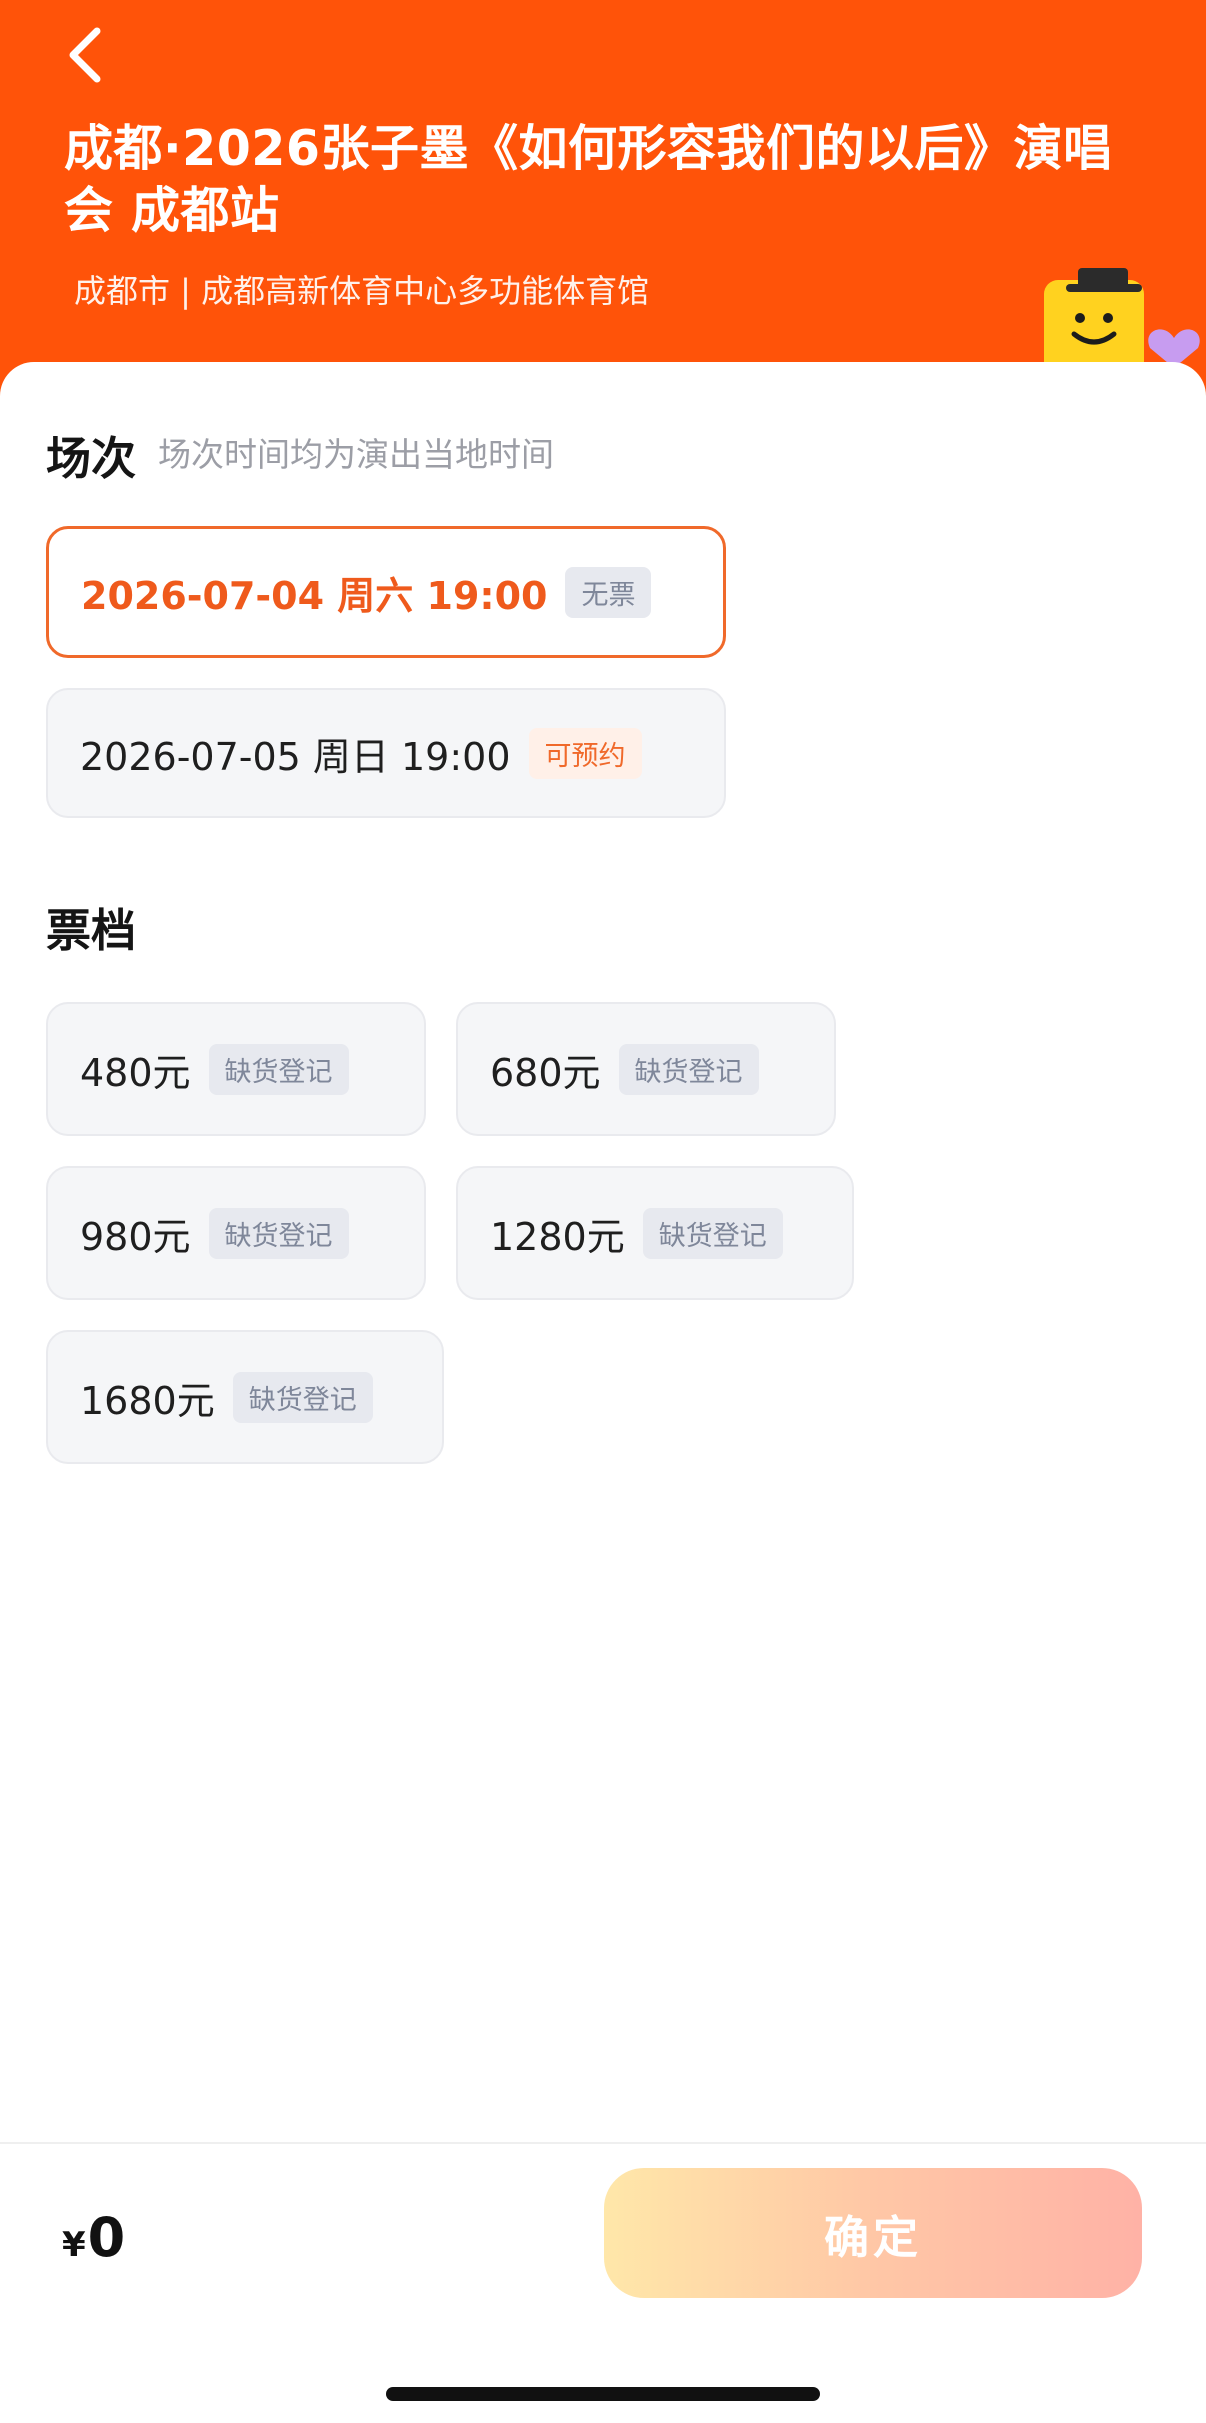  Describe the element at coordinates (314, 595) in the screenshot. I see `session-date-text: 2026-07-04 周六 19:00` at that location.